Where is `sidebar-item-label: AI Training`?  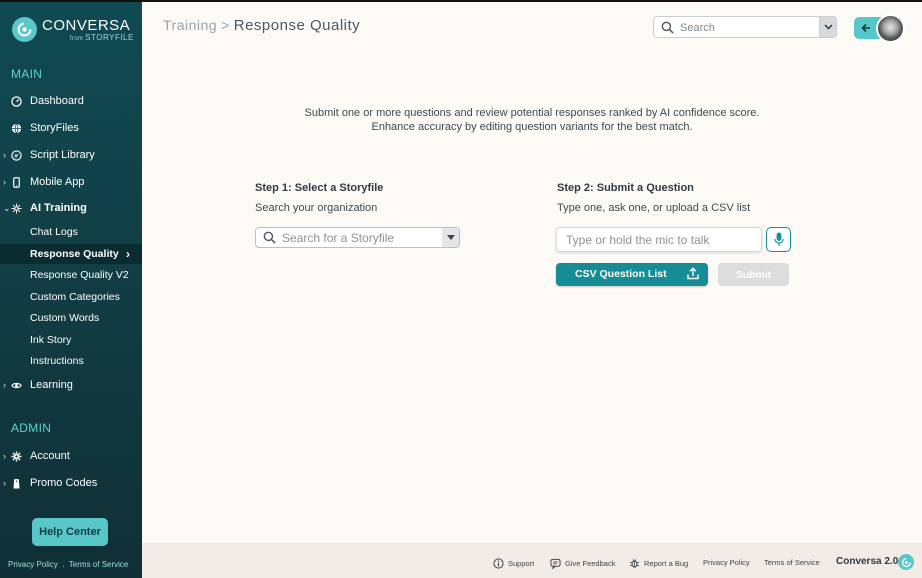
sidebar-item-label: AI Training is located at coordinates (58, 208).